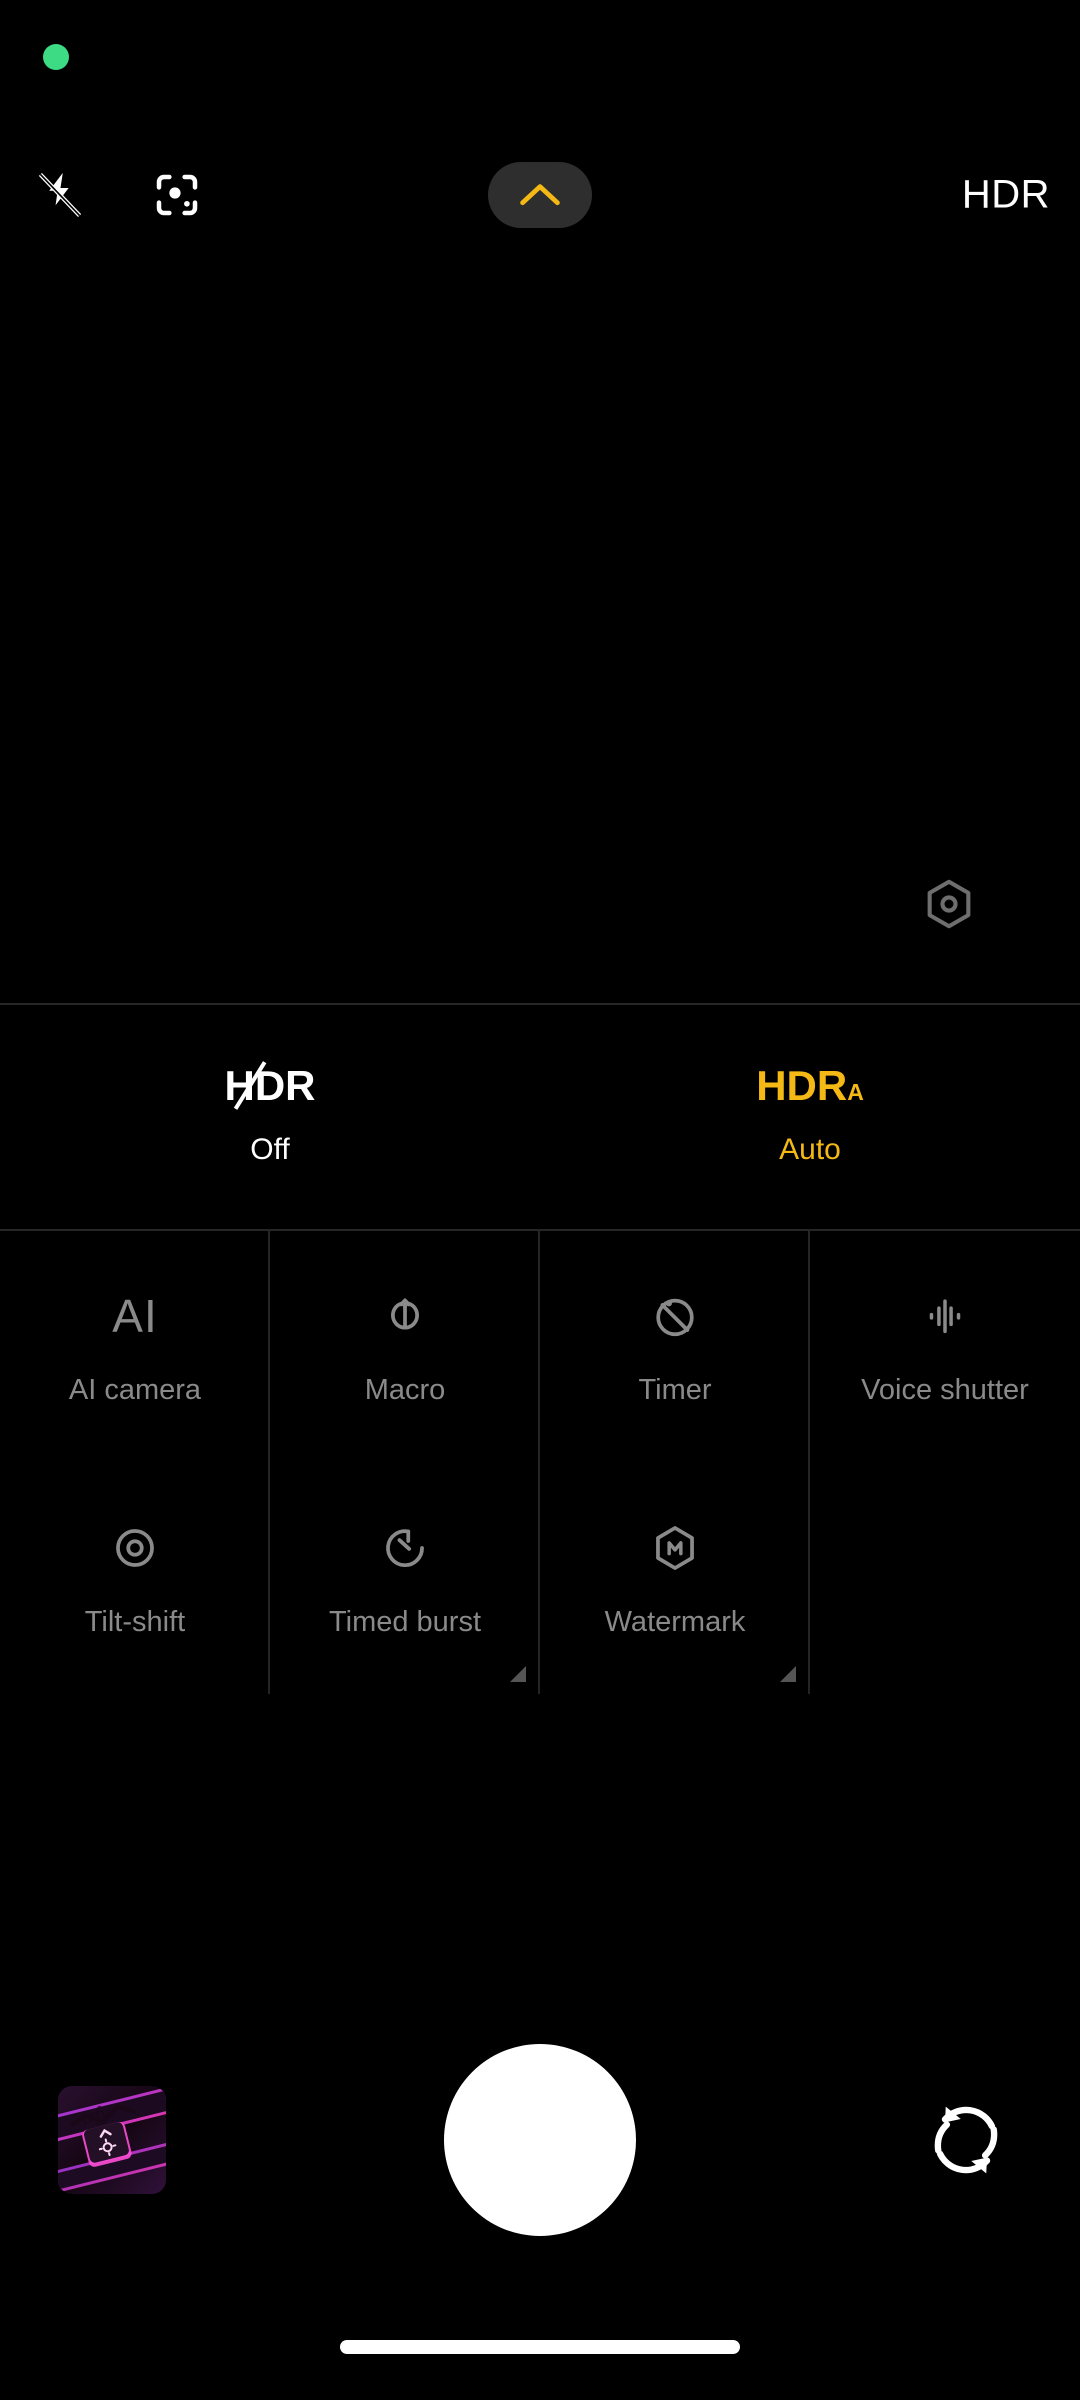 Image resolution: width=1080 pixels, height=2400 pixels. I want to click on aperture-settings-button, so click(949, 904).